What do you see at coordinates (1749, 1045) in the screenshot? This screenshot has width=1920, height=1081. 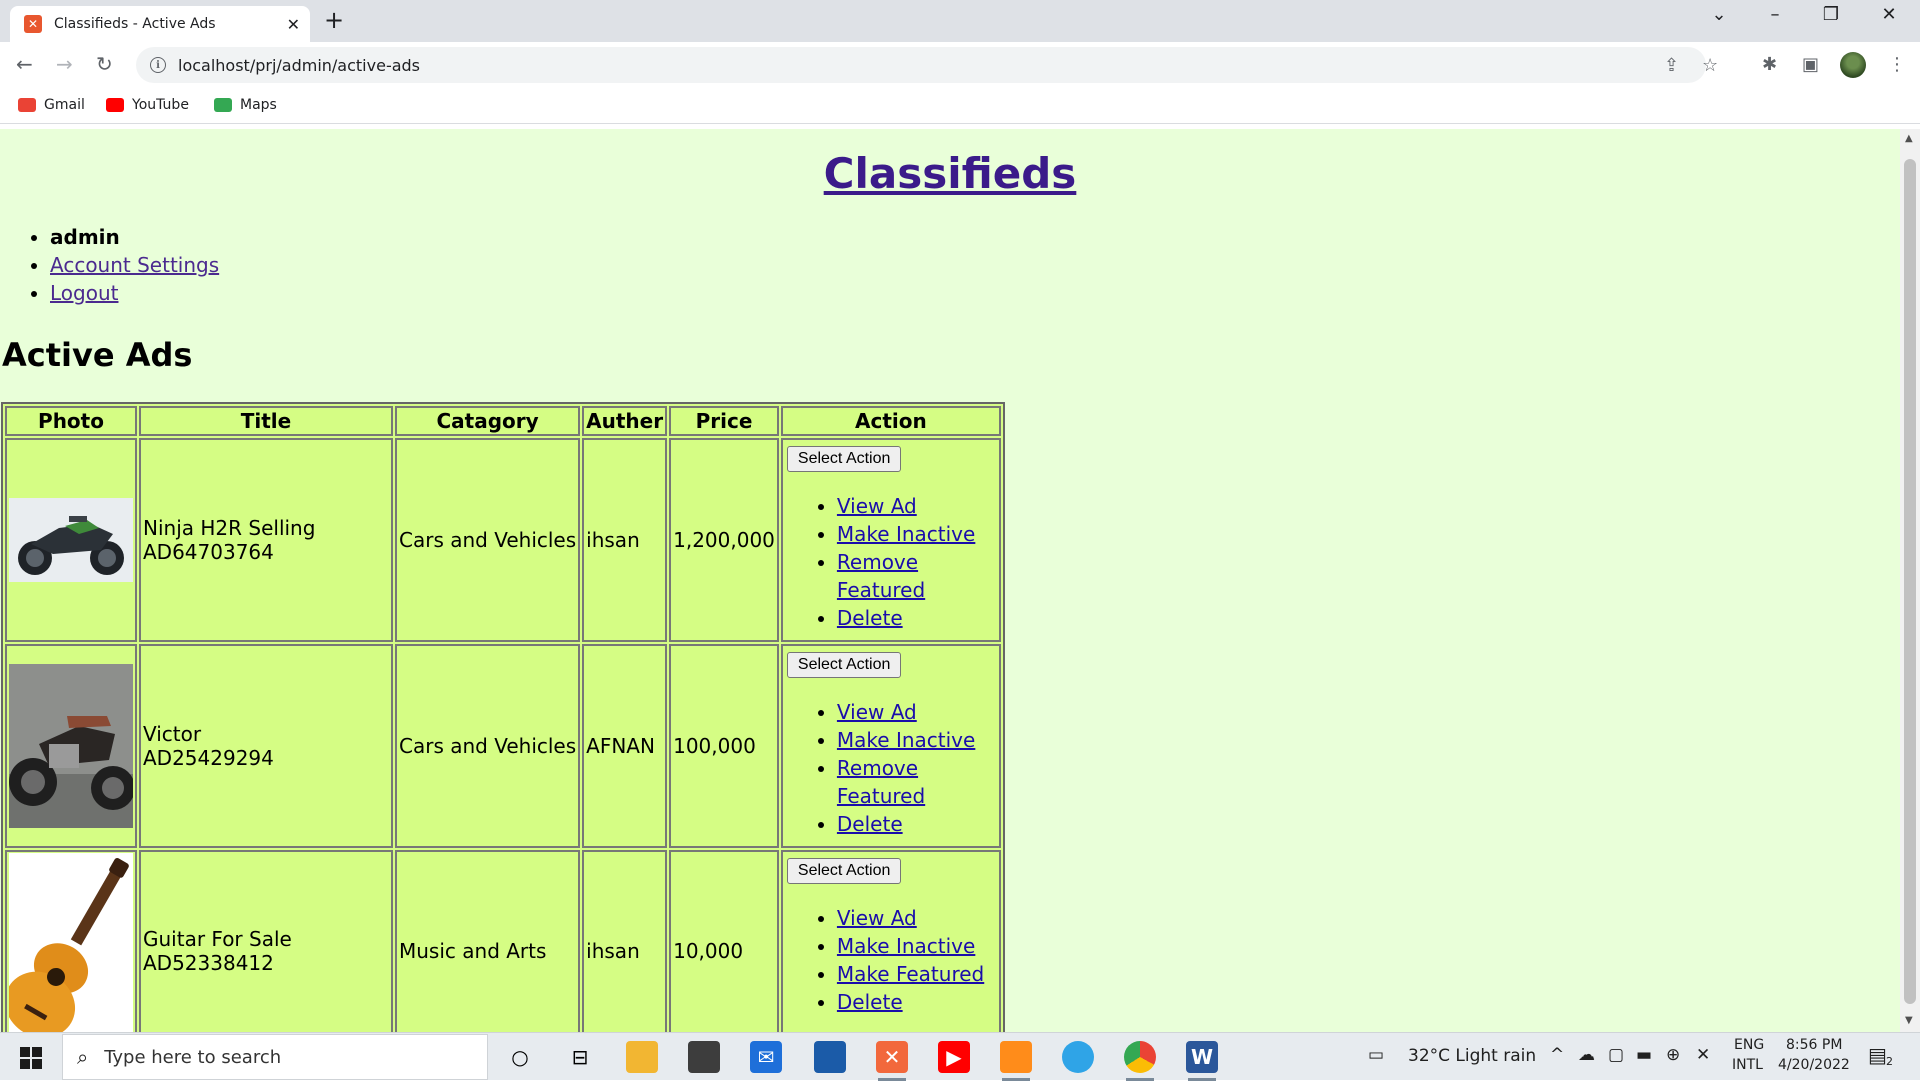 I see `language-code: ENG` at bounding box center [1749, 1045].